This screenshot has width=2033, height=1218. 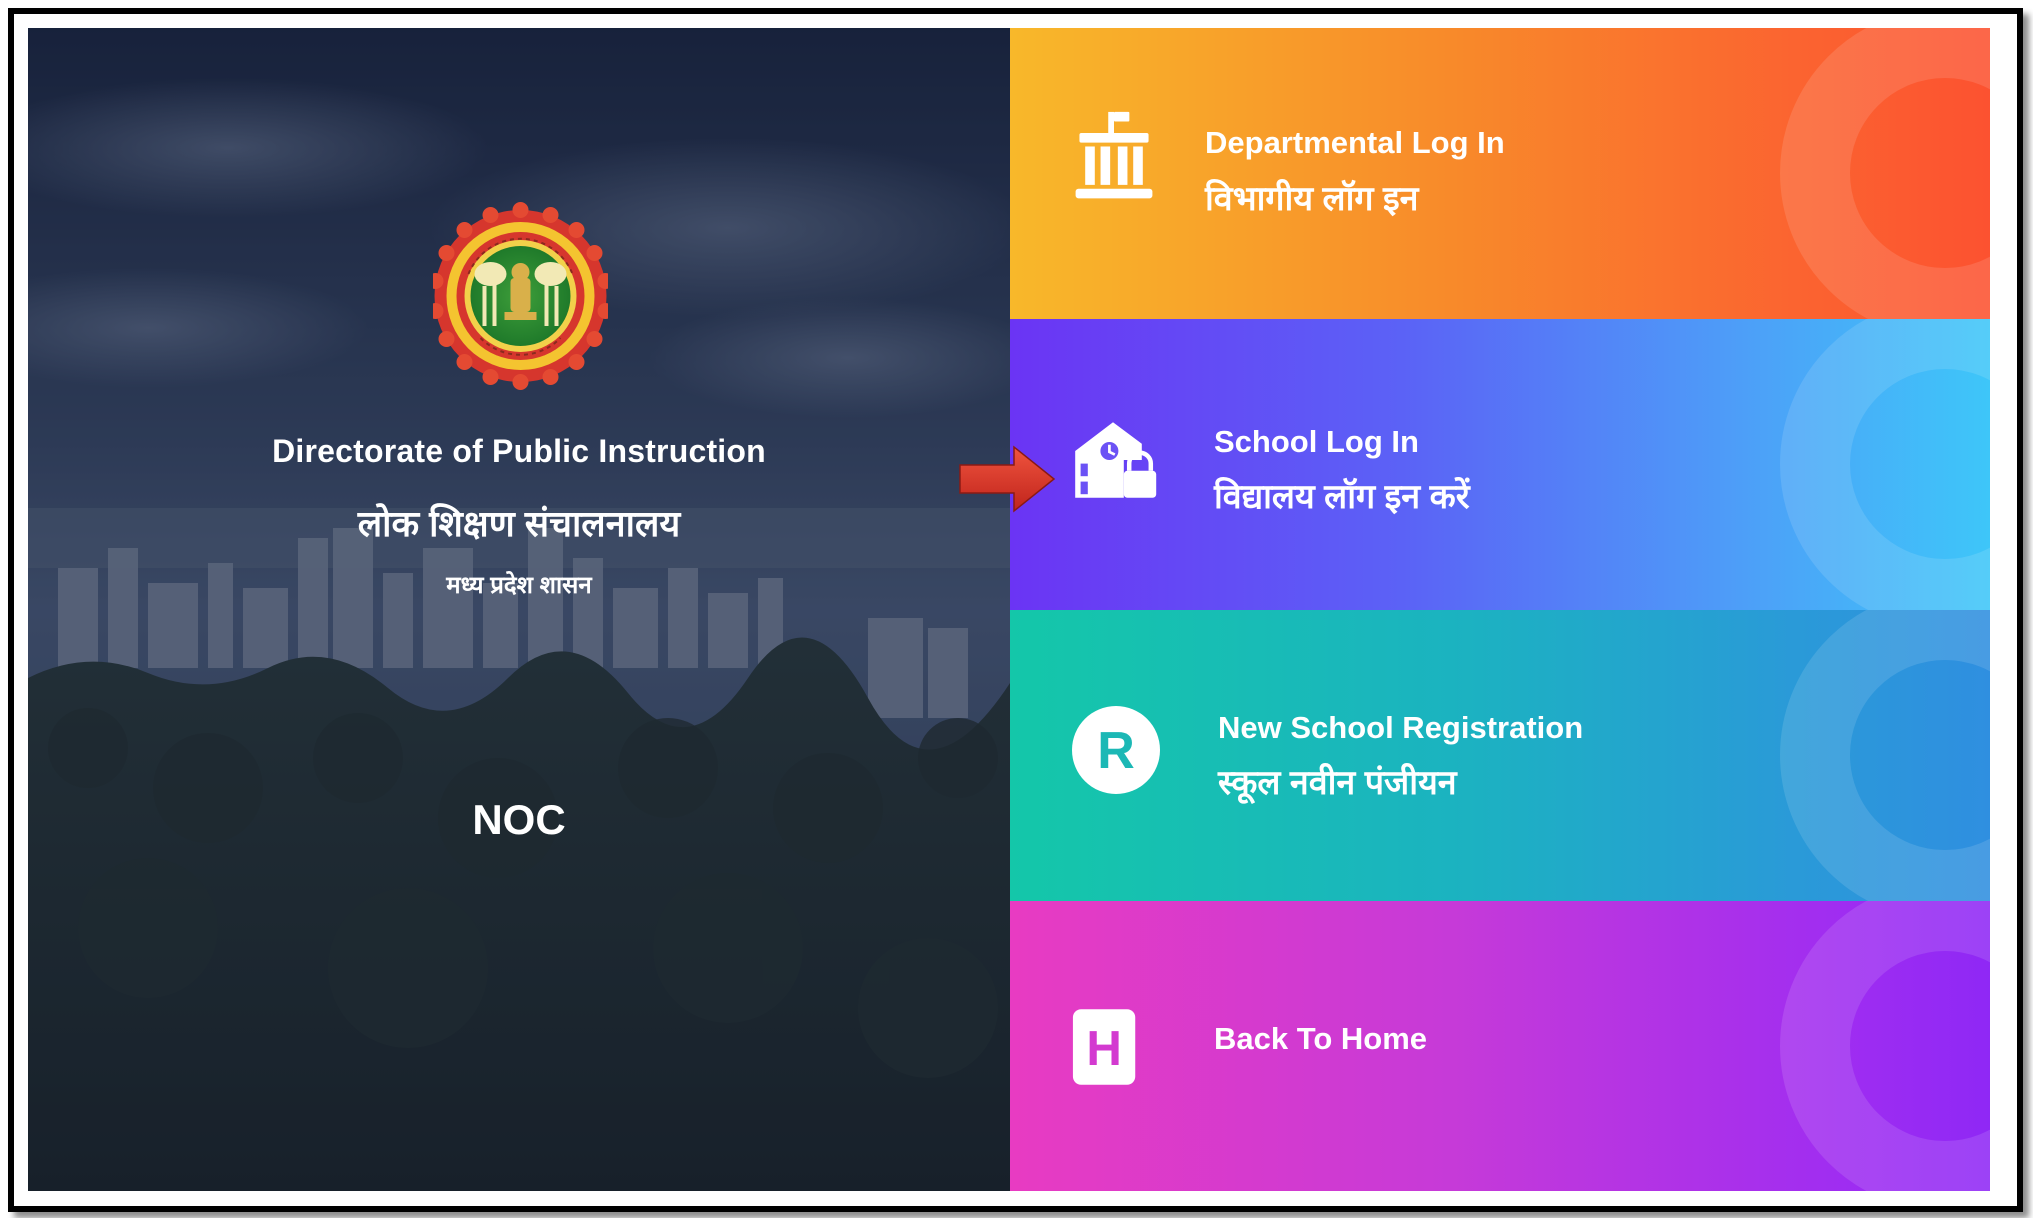 I want to click on directorate-title-hindi: लोक शिक्षण संचालनालय, so click(x=519, y=523).